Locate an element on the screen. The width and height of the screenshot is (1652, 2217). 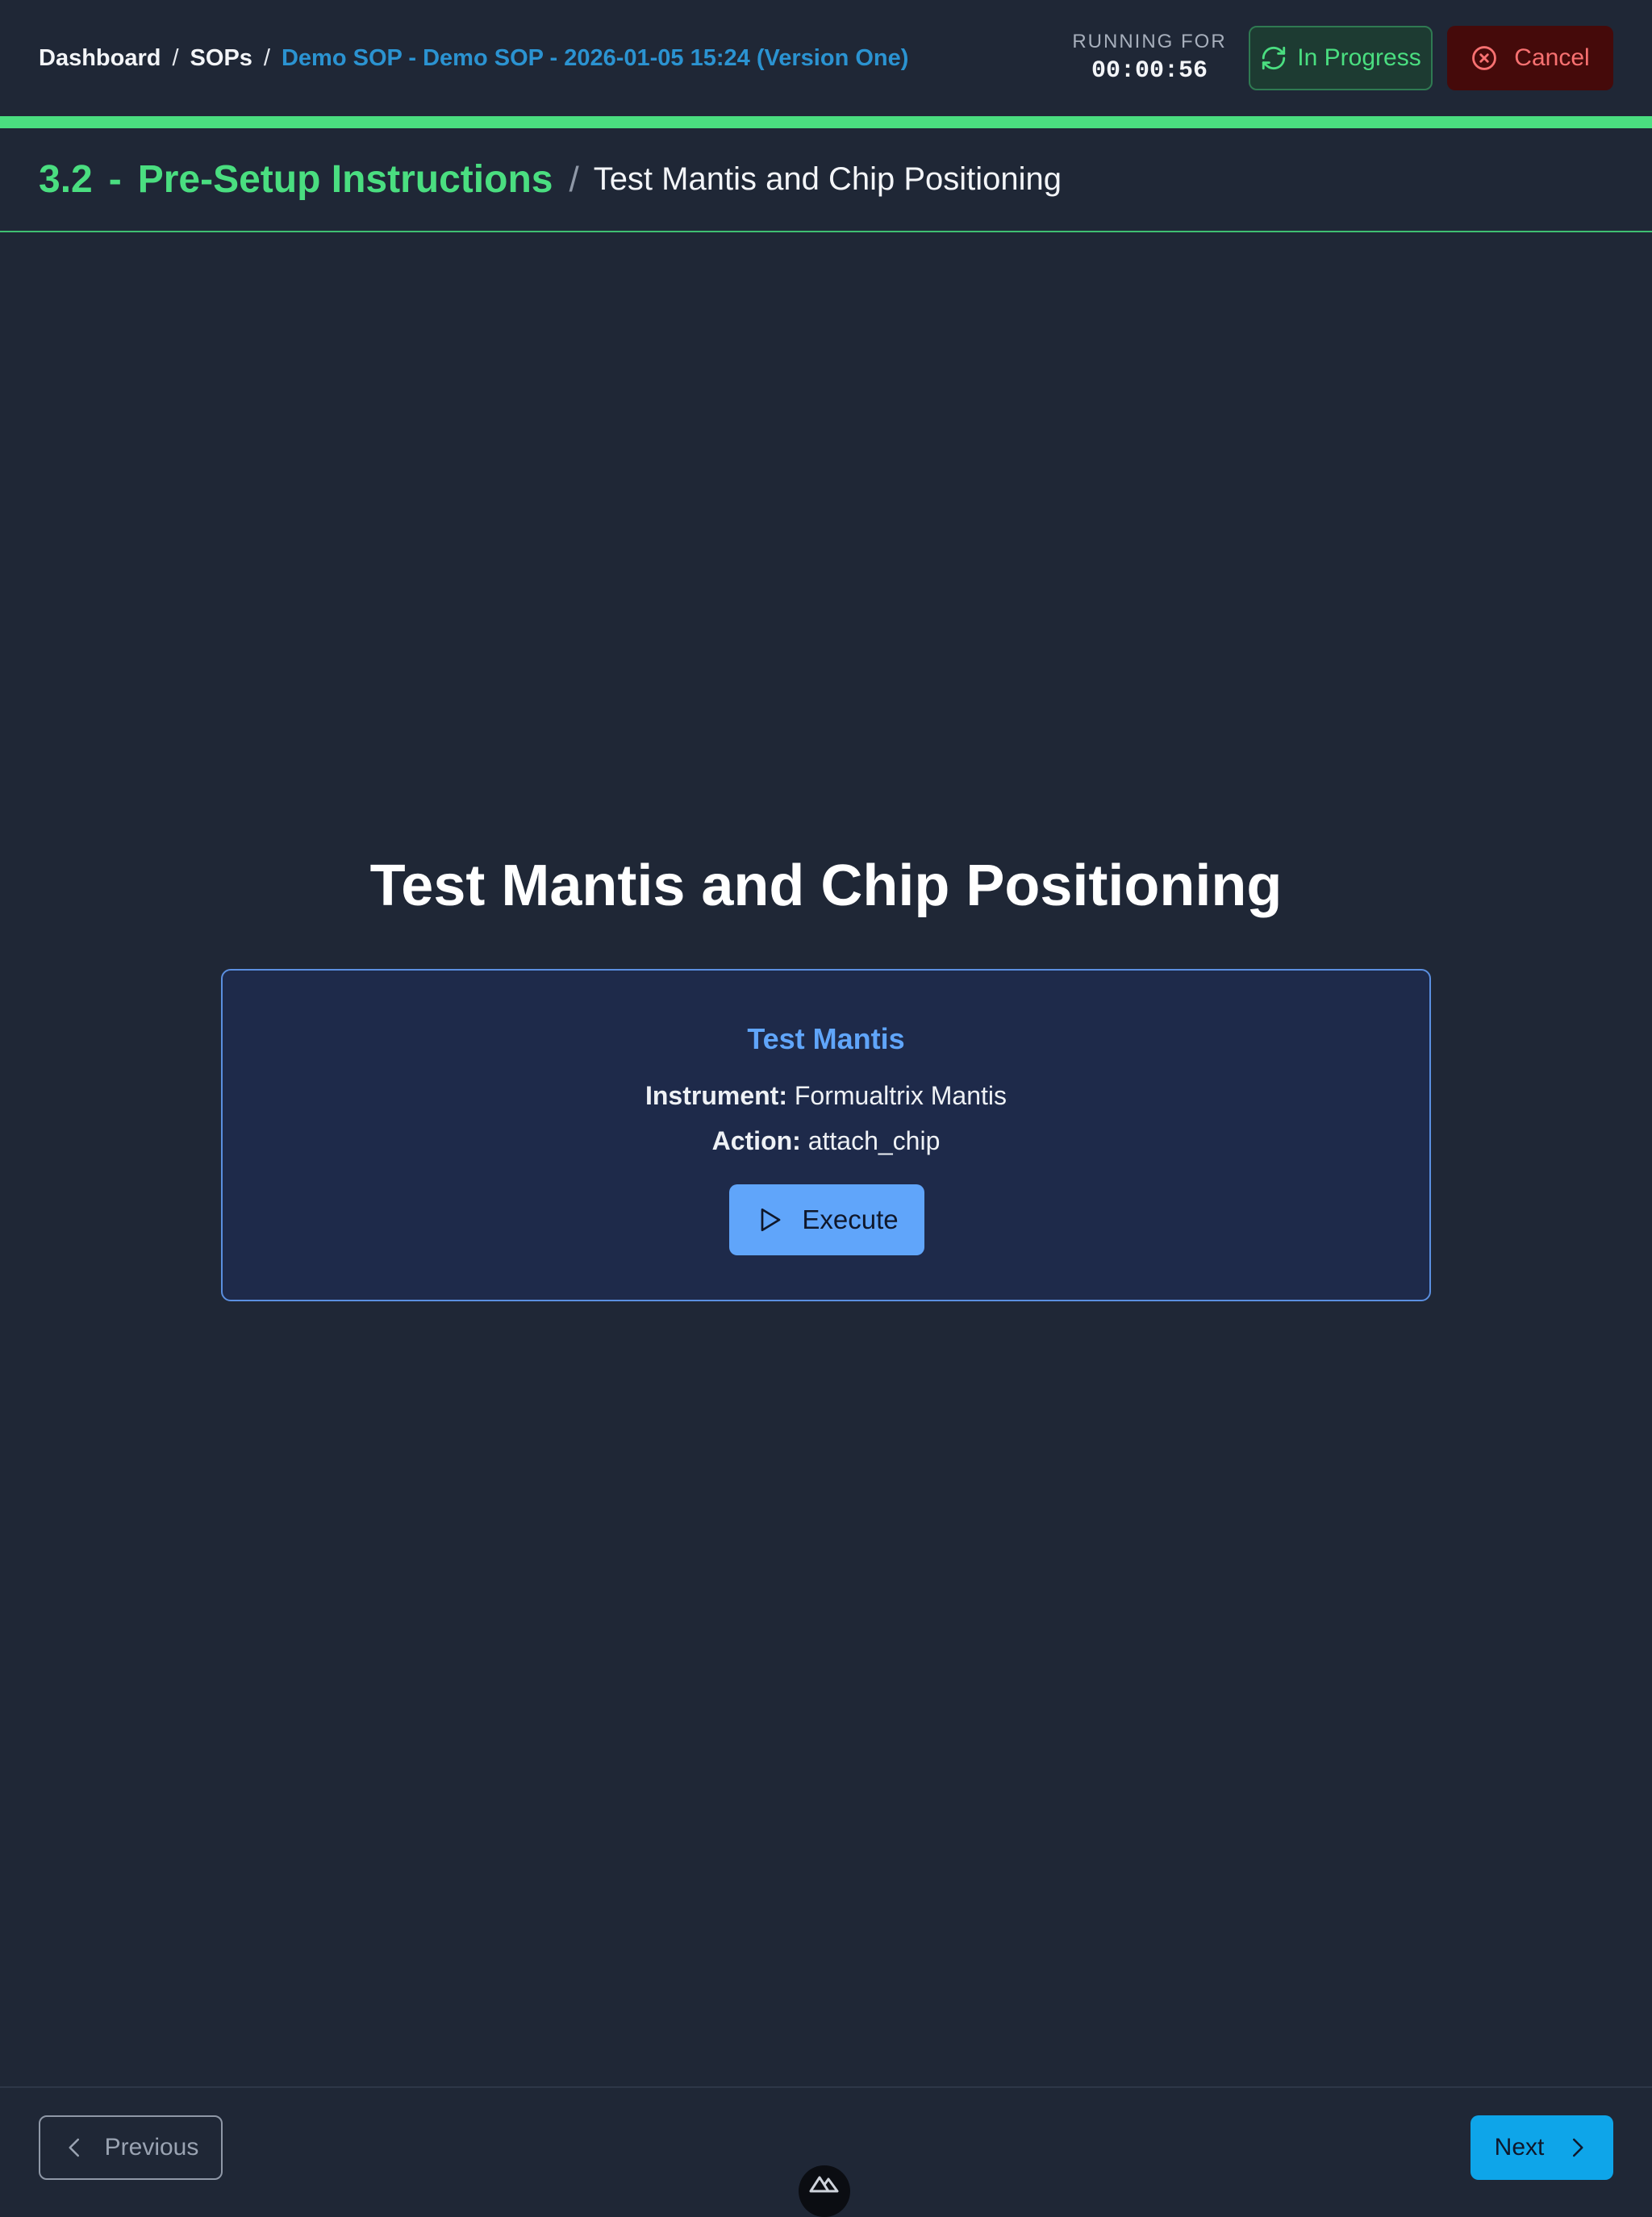
execute-button: Execute is located at coordinates (826, 1220).